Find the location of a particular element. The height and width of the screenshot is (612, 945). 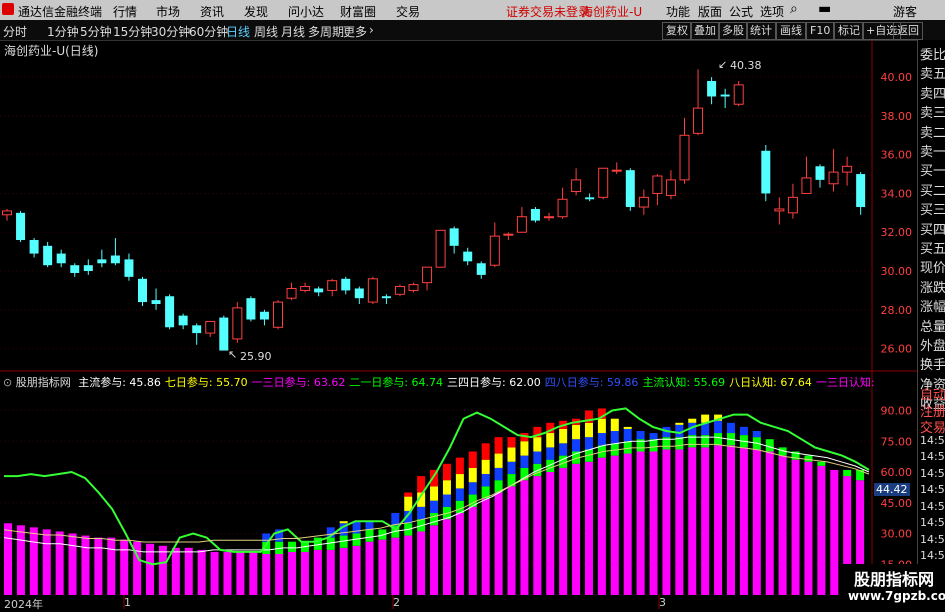

quote-field-label: 卖三 is located at coordinates (932, 114).